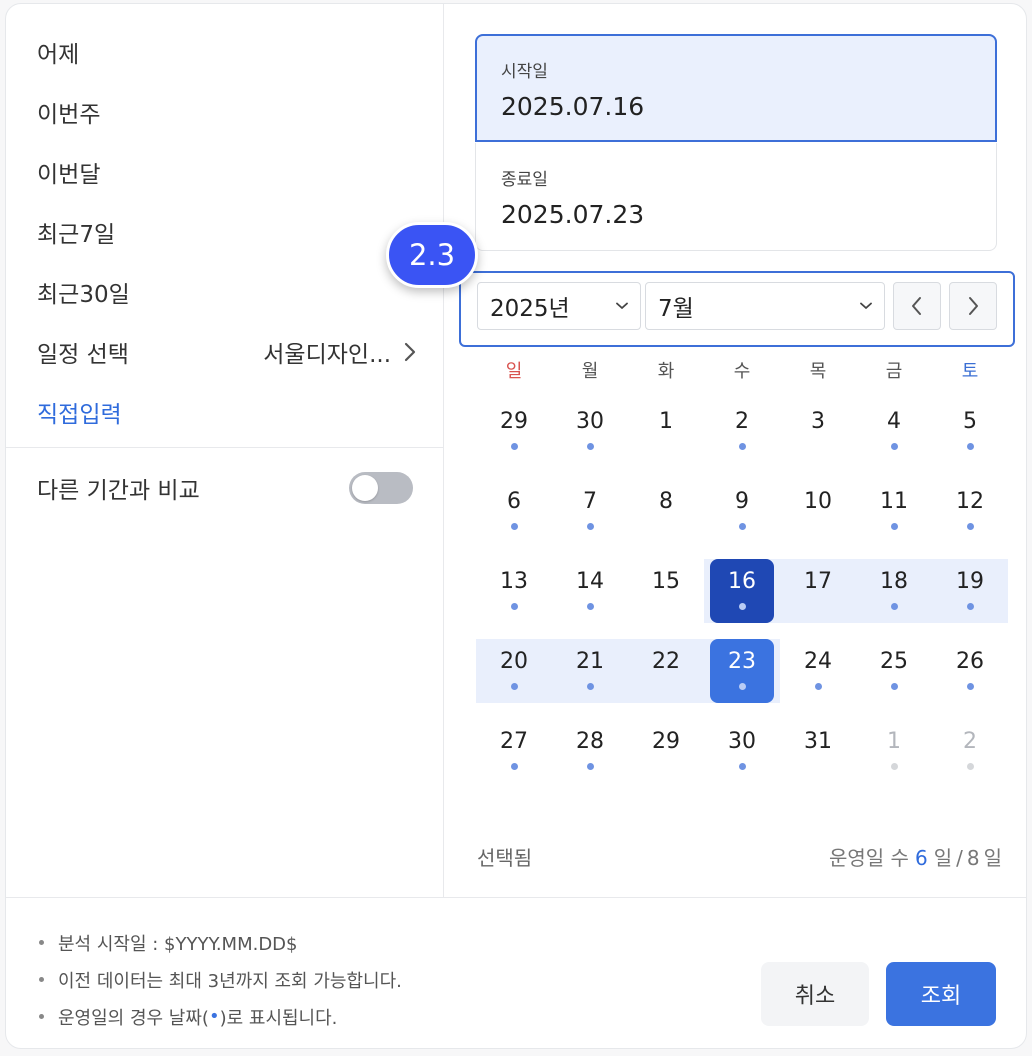  Describe the element at coordinates (590, 371) in the screenshot. I see `weekday-label: 월` at that location.